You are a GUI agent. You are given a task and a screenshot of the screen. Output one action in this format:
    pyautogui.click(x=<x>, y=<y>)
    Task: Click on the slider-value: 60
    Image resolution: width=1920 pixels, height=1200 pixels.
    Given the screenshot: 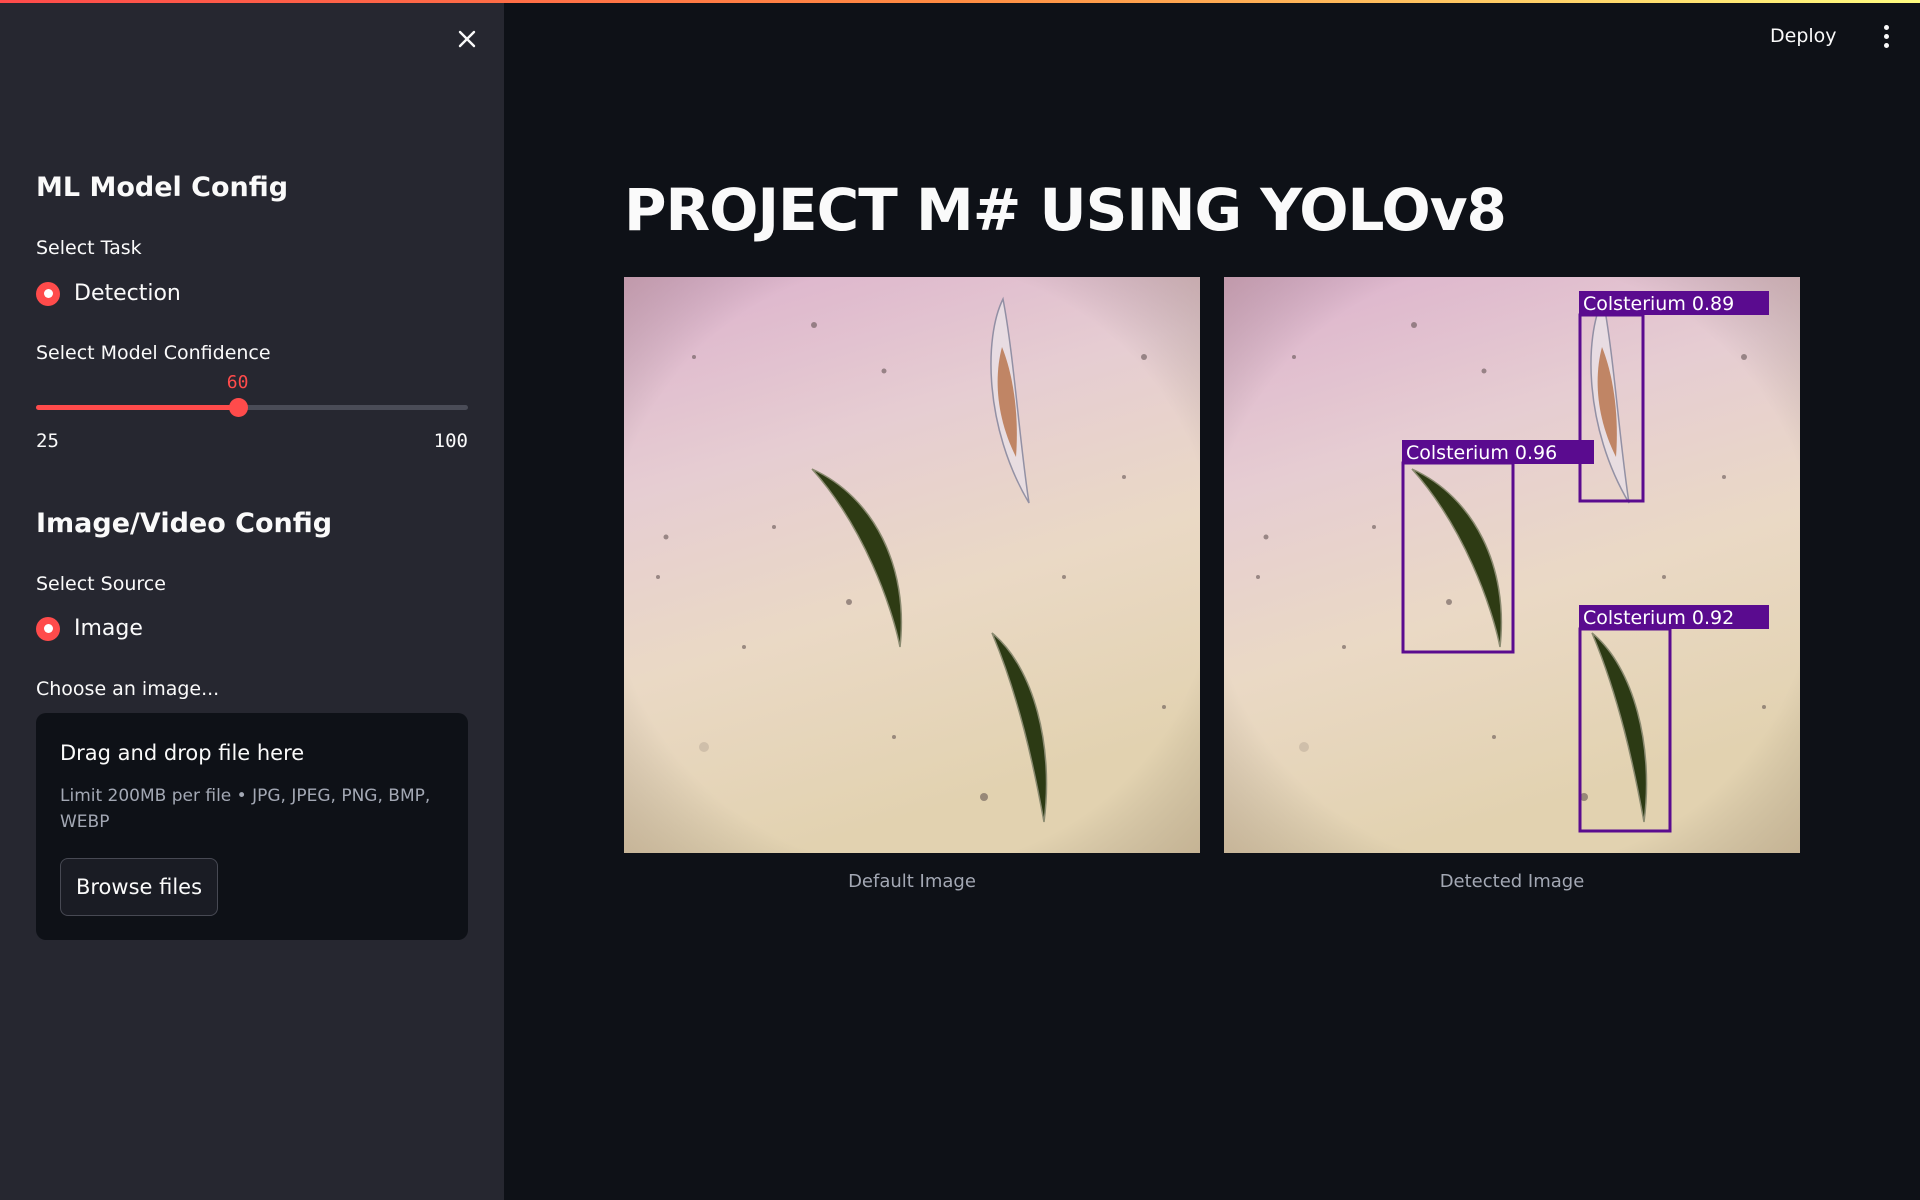 What is the action you would take?
    pyautogui.click(x=237, y=382)
    